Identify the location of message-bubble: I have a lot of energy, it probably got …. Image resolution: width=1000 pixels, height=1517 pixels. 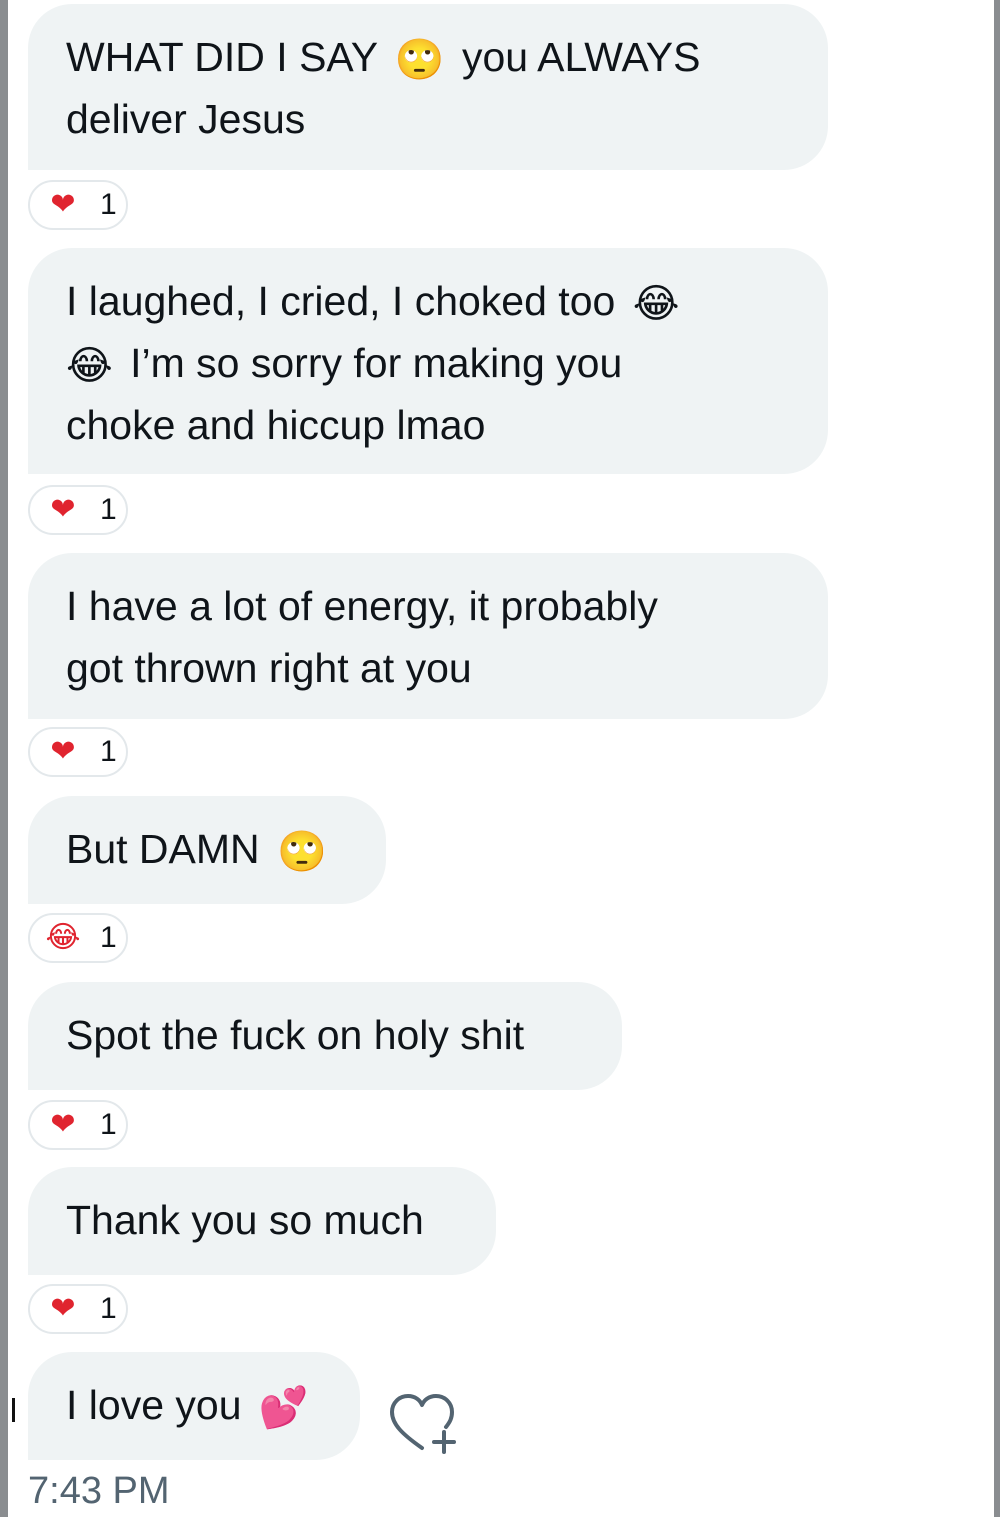
(428, 636).